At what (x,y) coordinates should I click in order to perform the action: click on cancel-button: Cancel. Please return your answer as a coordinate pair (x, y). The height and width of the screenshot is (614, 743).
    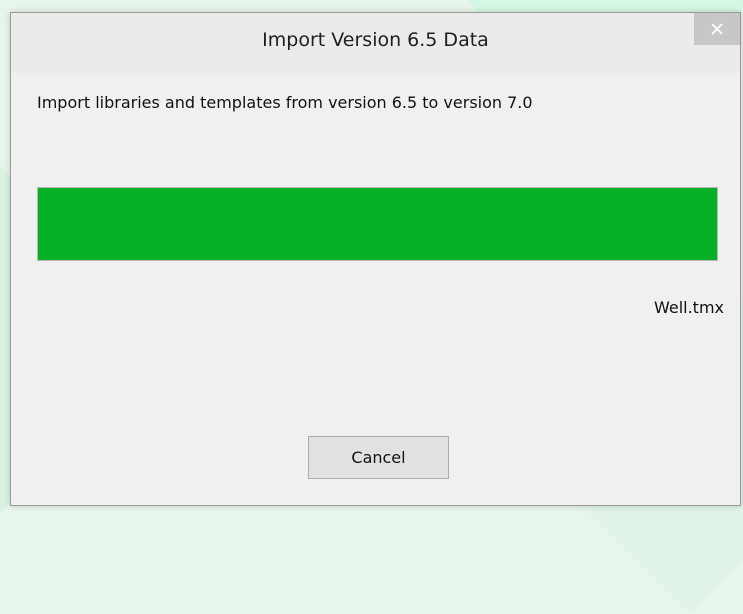
    Looking at the image, I should click on (378, 457).